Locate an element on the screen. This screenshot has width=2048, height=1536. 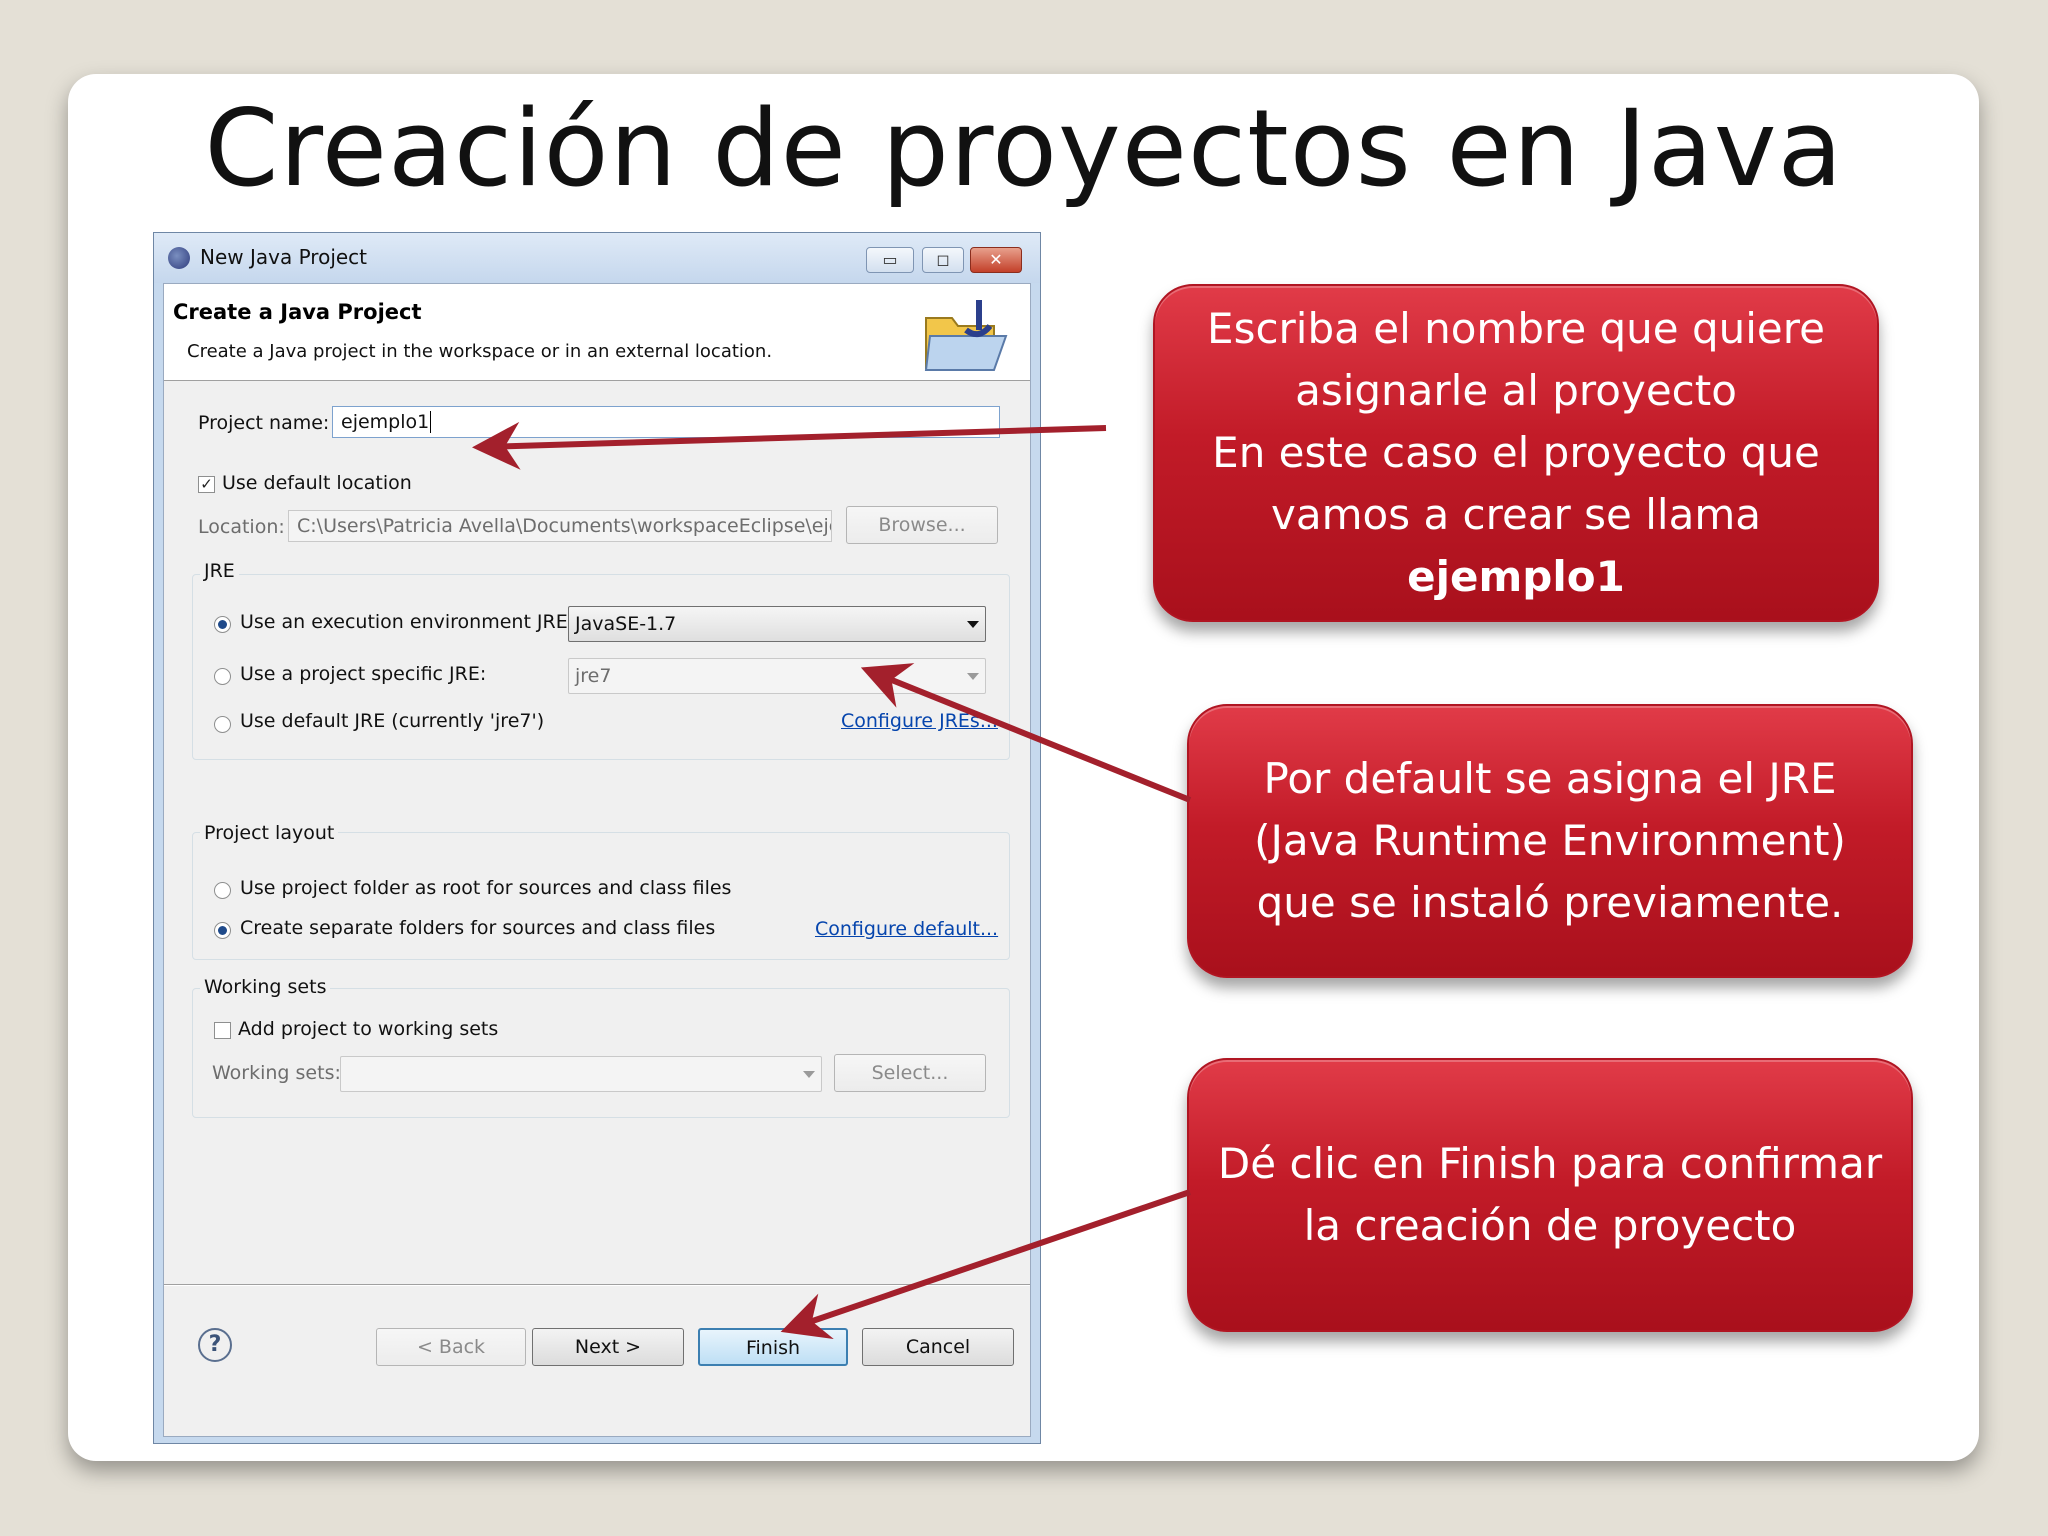
callout-line: asignarle al proyecto is located at coordinates (1516, 390).